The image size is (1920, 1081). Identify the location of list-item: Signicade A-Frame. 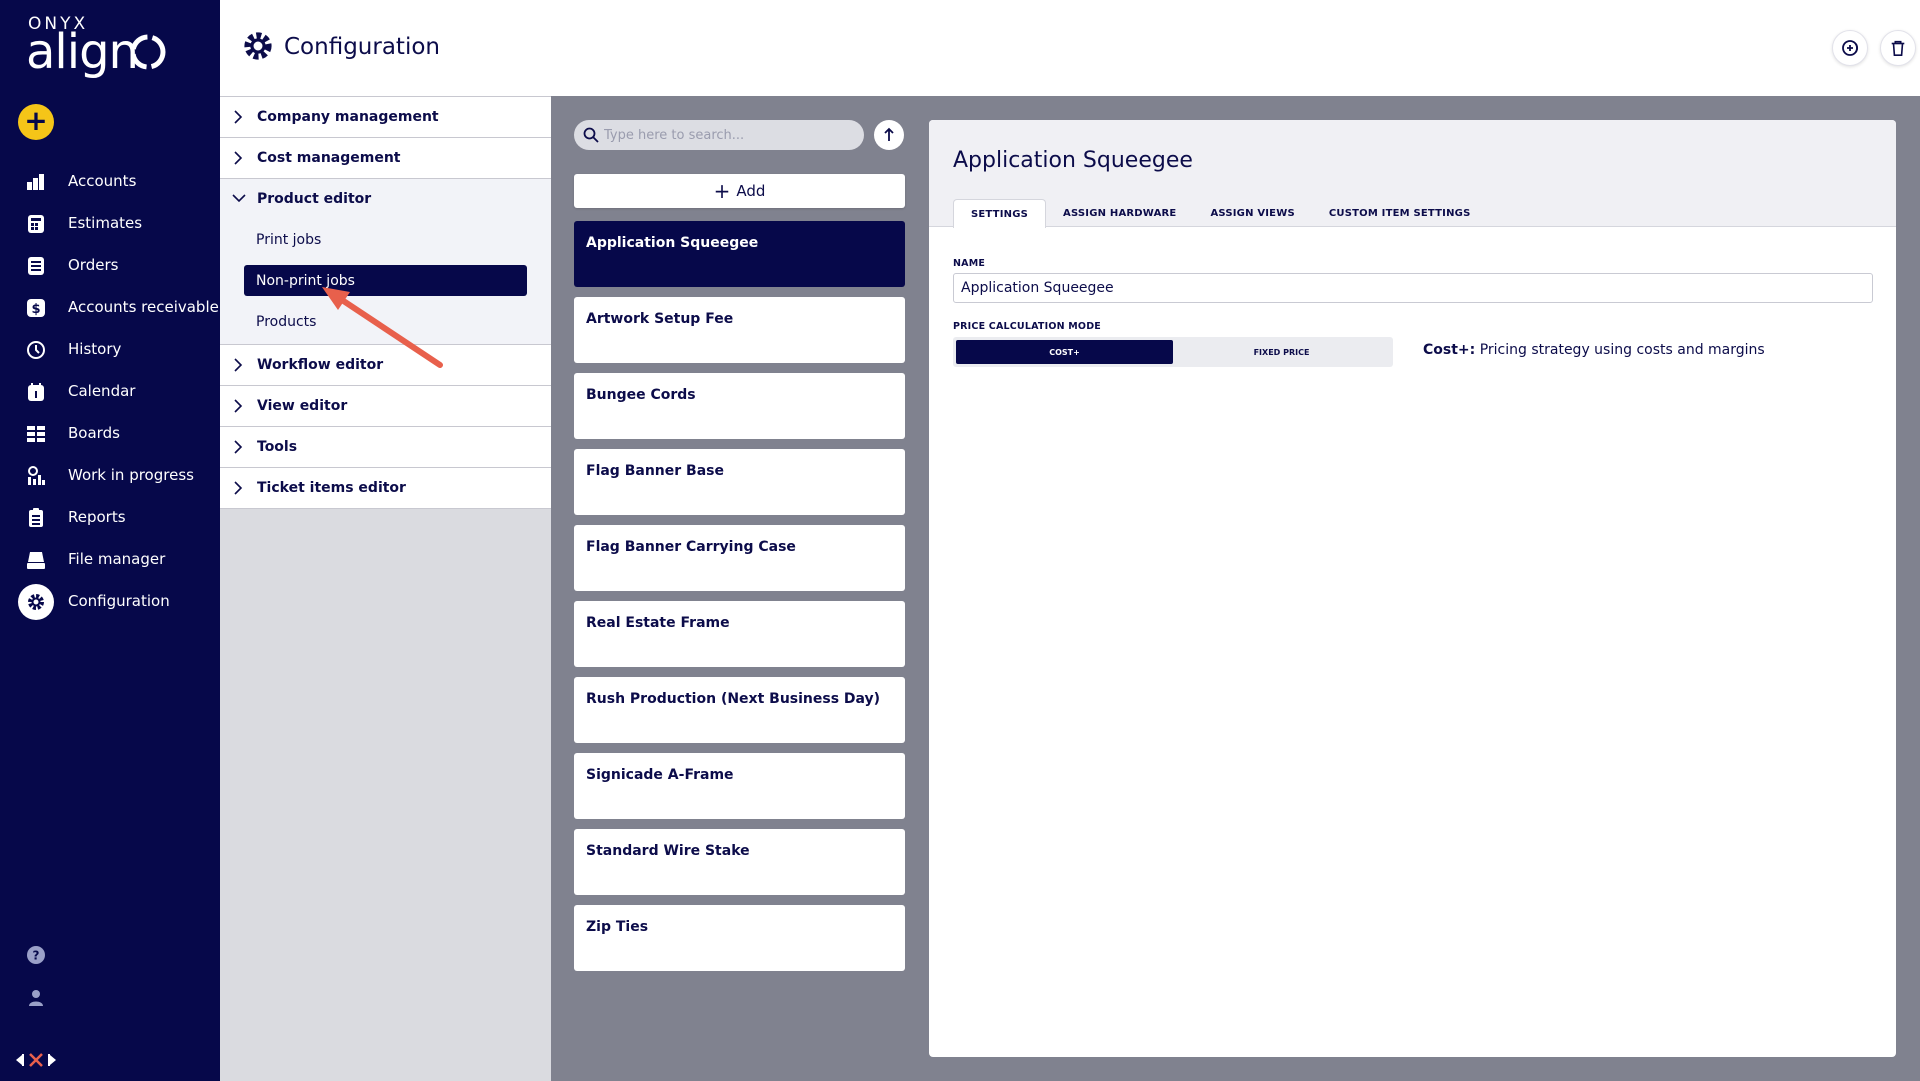
(739, 786).